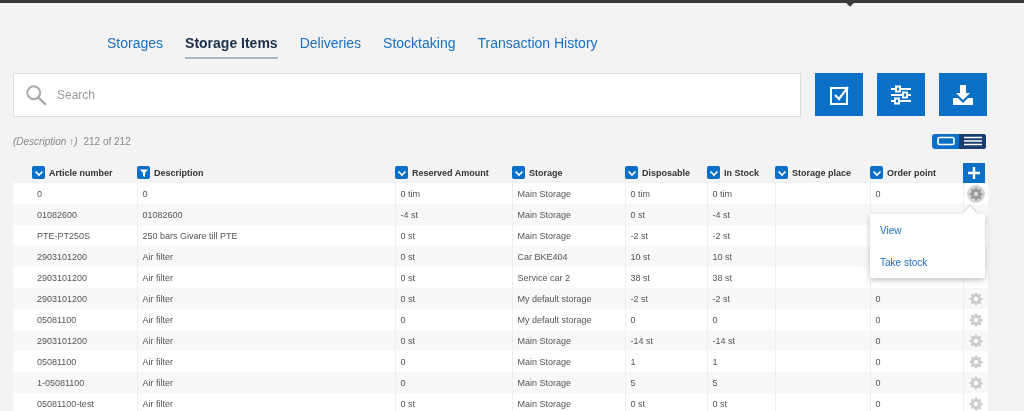 Image resolution: width=1024 pixels, height=411 pixels. Describe the element at coordinates (407, 95) in the screenshot. I see `search-field: Search` at that location.